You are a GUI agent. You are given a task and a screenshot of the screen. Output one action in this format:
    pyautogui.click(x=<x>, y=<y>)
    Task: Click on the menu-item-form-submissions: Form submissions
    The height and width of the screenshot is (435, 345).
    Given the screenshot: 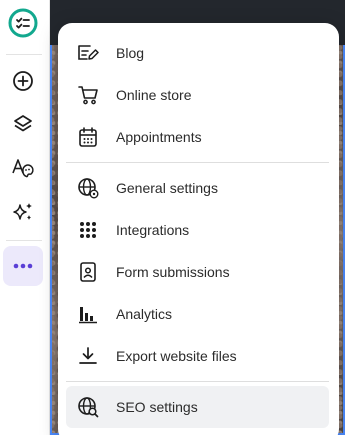 What is the action you would take?
    pyautogui.click(x=197, y=272)
    